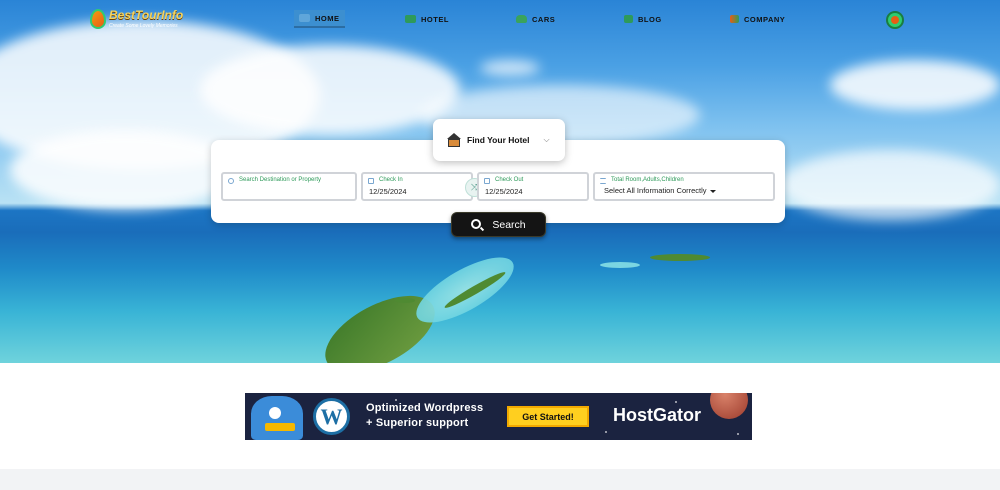  I want to click on nav-blog: BLOG, so click(643, 19).